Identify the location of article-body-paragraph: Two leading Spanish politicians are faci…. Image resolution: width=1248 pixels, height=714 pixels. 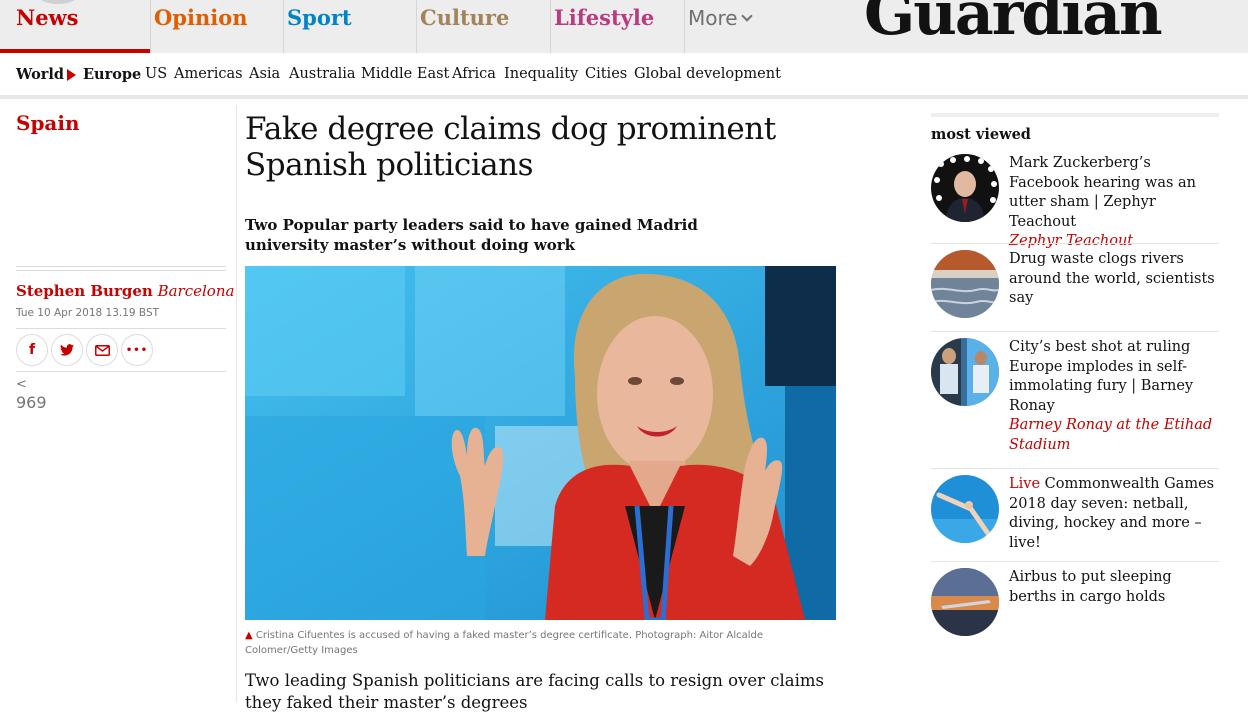
(534, 691).